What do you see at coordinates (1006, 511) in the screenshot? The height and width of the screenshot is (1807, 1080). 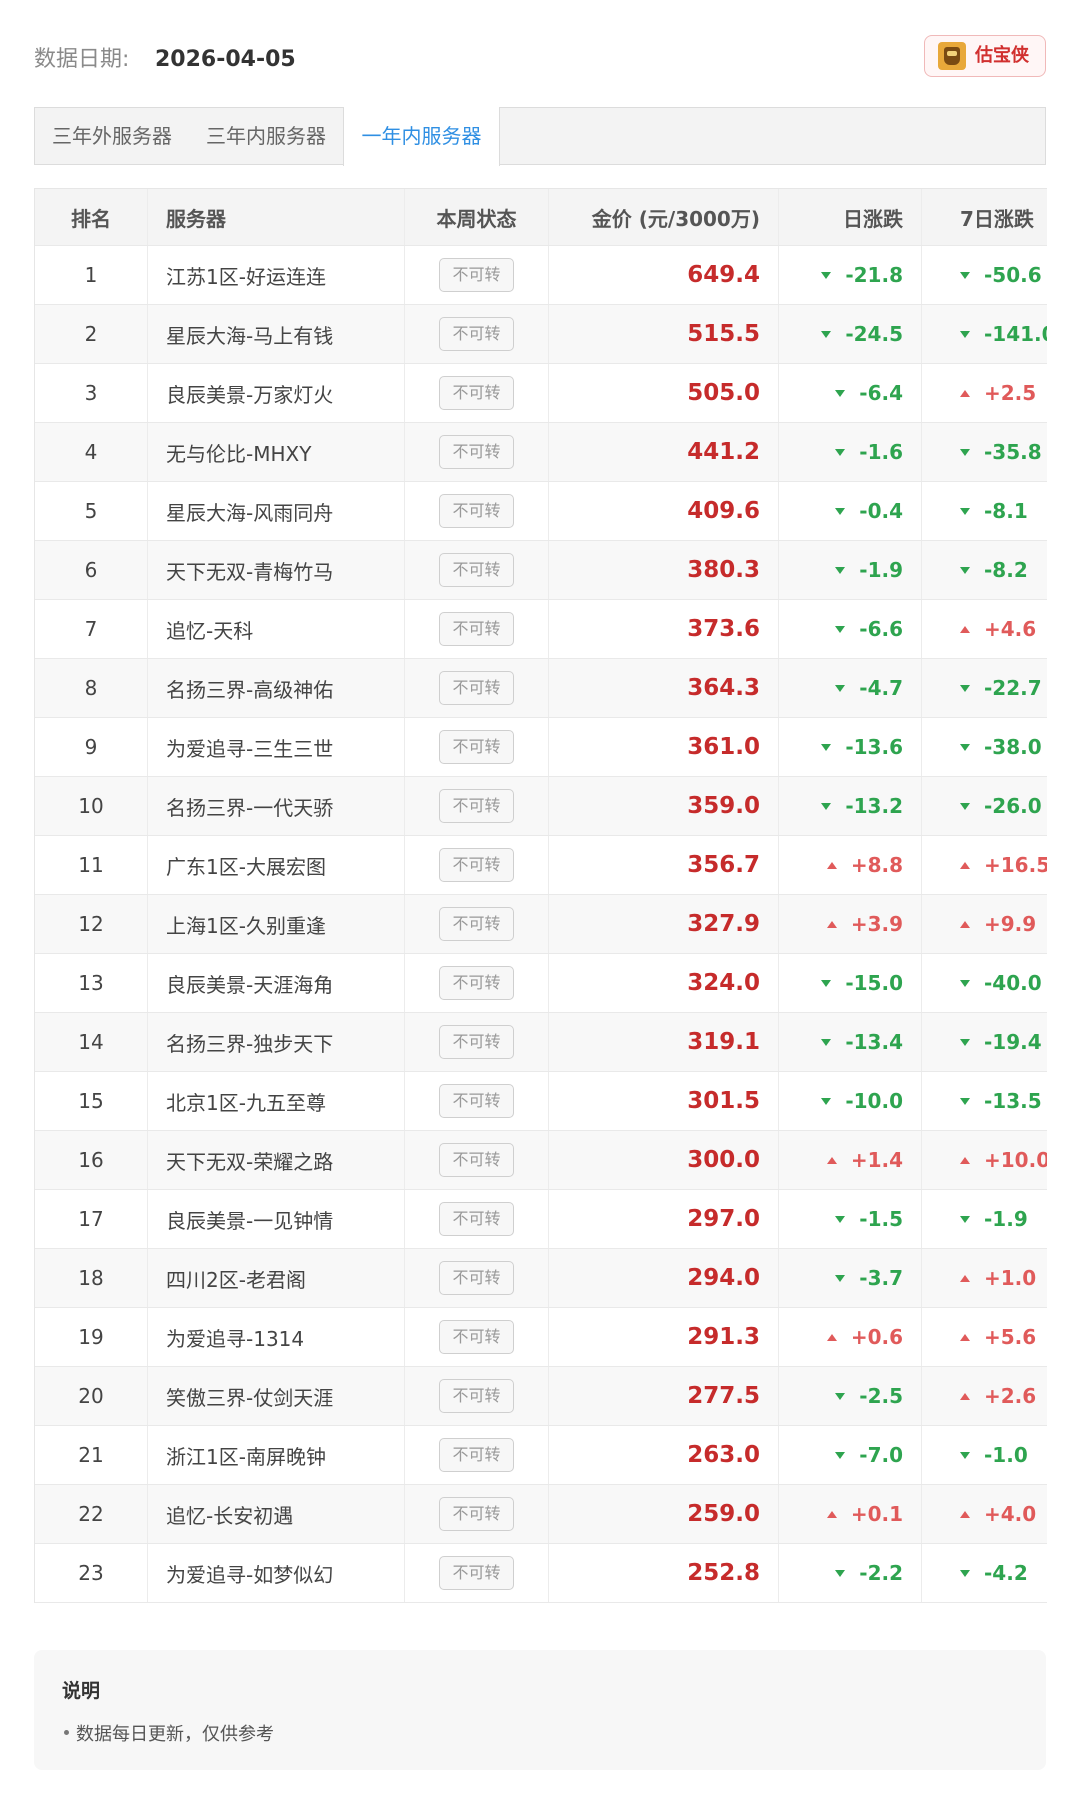 I see `week-change-value: -8.1` at bounding box center [1006, 511].